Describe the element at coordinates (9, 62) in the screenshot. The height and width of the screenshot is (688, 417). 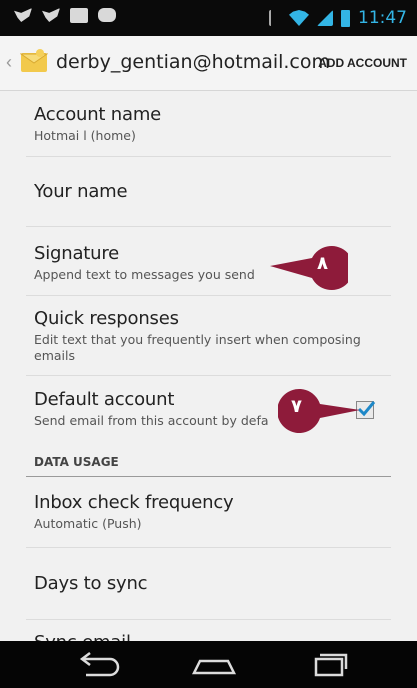
I see `up-caret-icon: ‹` at that location.